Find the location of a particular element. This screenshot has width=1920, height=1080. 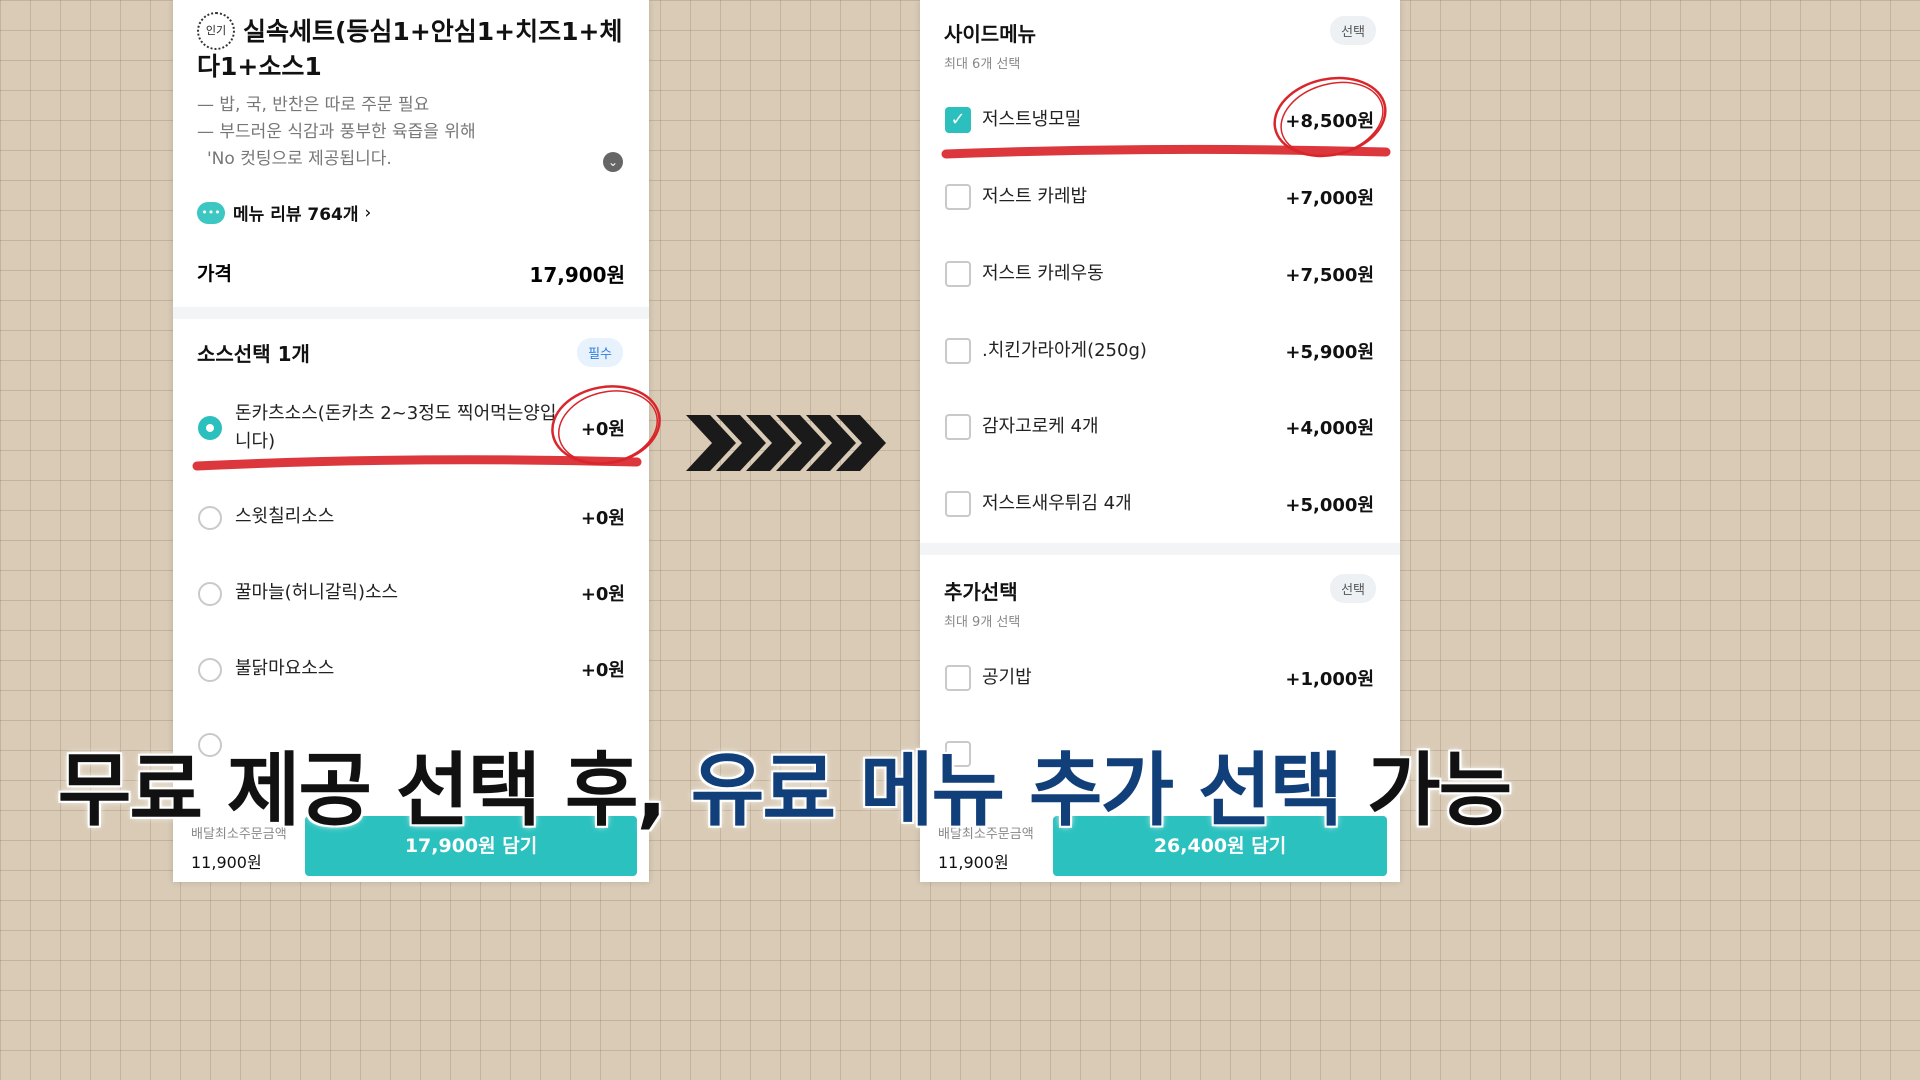

caption-part-1: 무료 제공 선택 후, is located at coordinates (362, 791).